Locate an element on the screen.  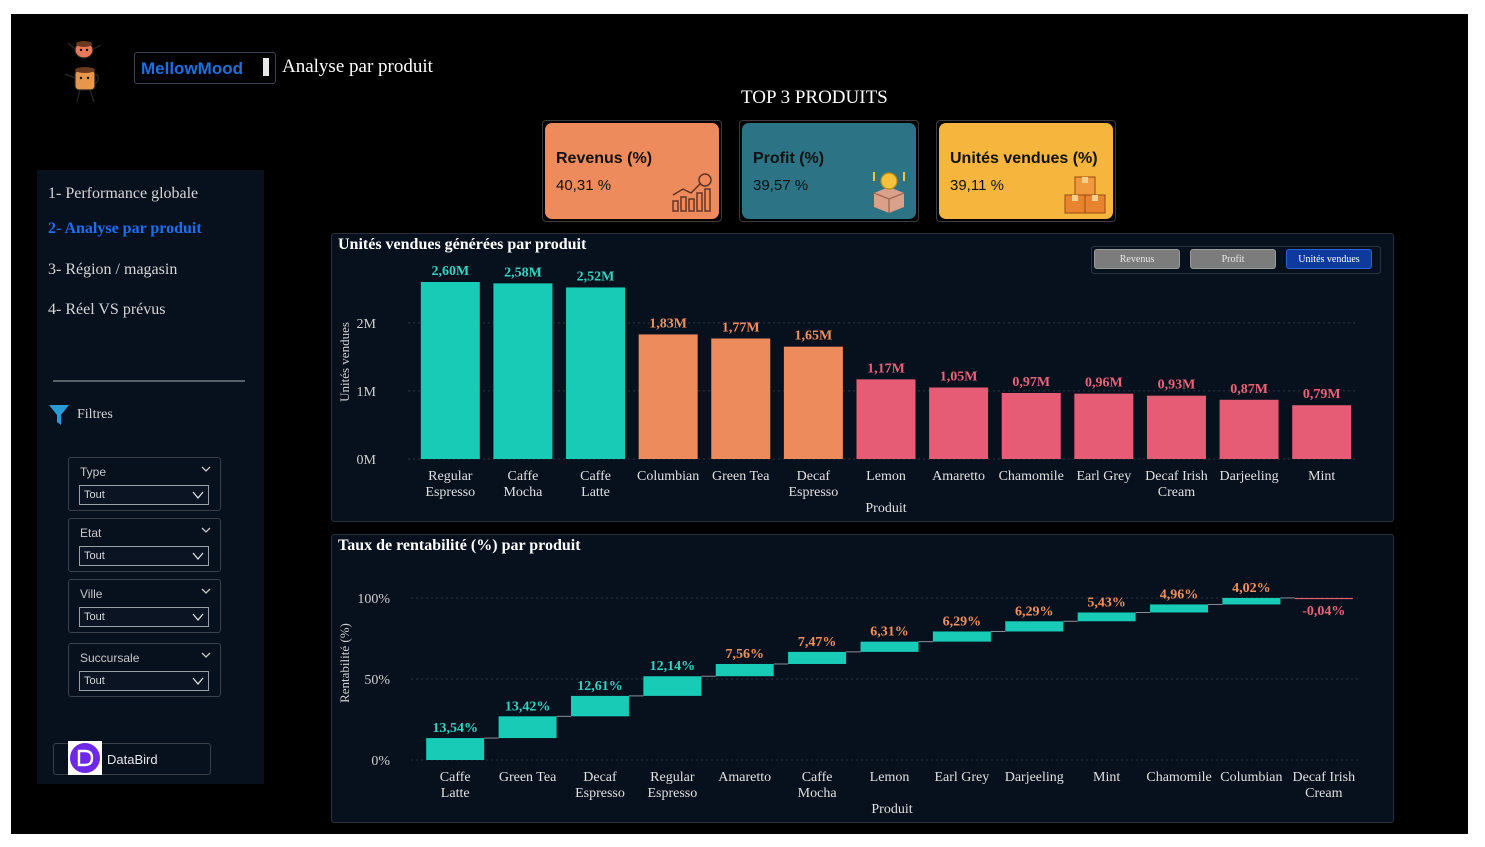
databird-badge: DataBird is located at coordinates (132, 758).